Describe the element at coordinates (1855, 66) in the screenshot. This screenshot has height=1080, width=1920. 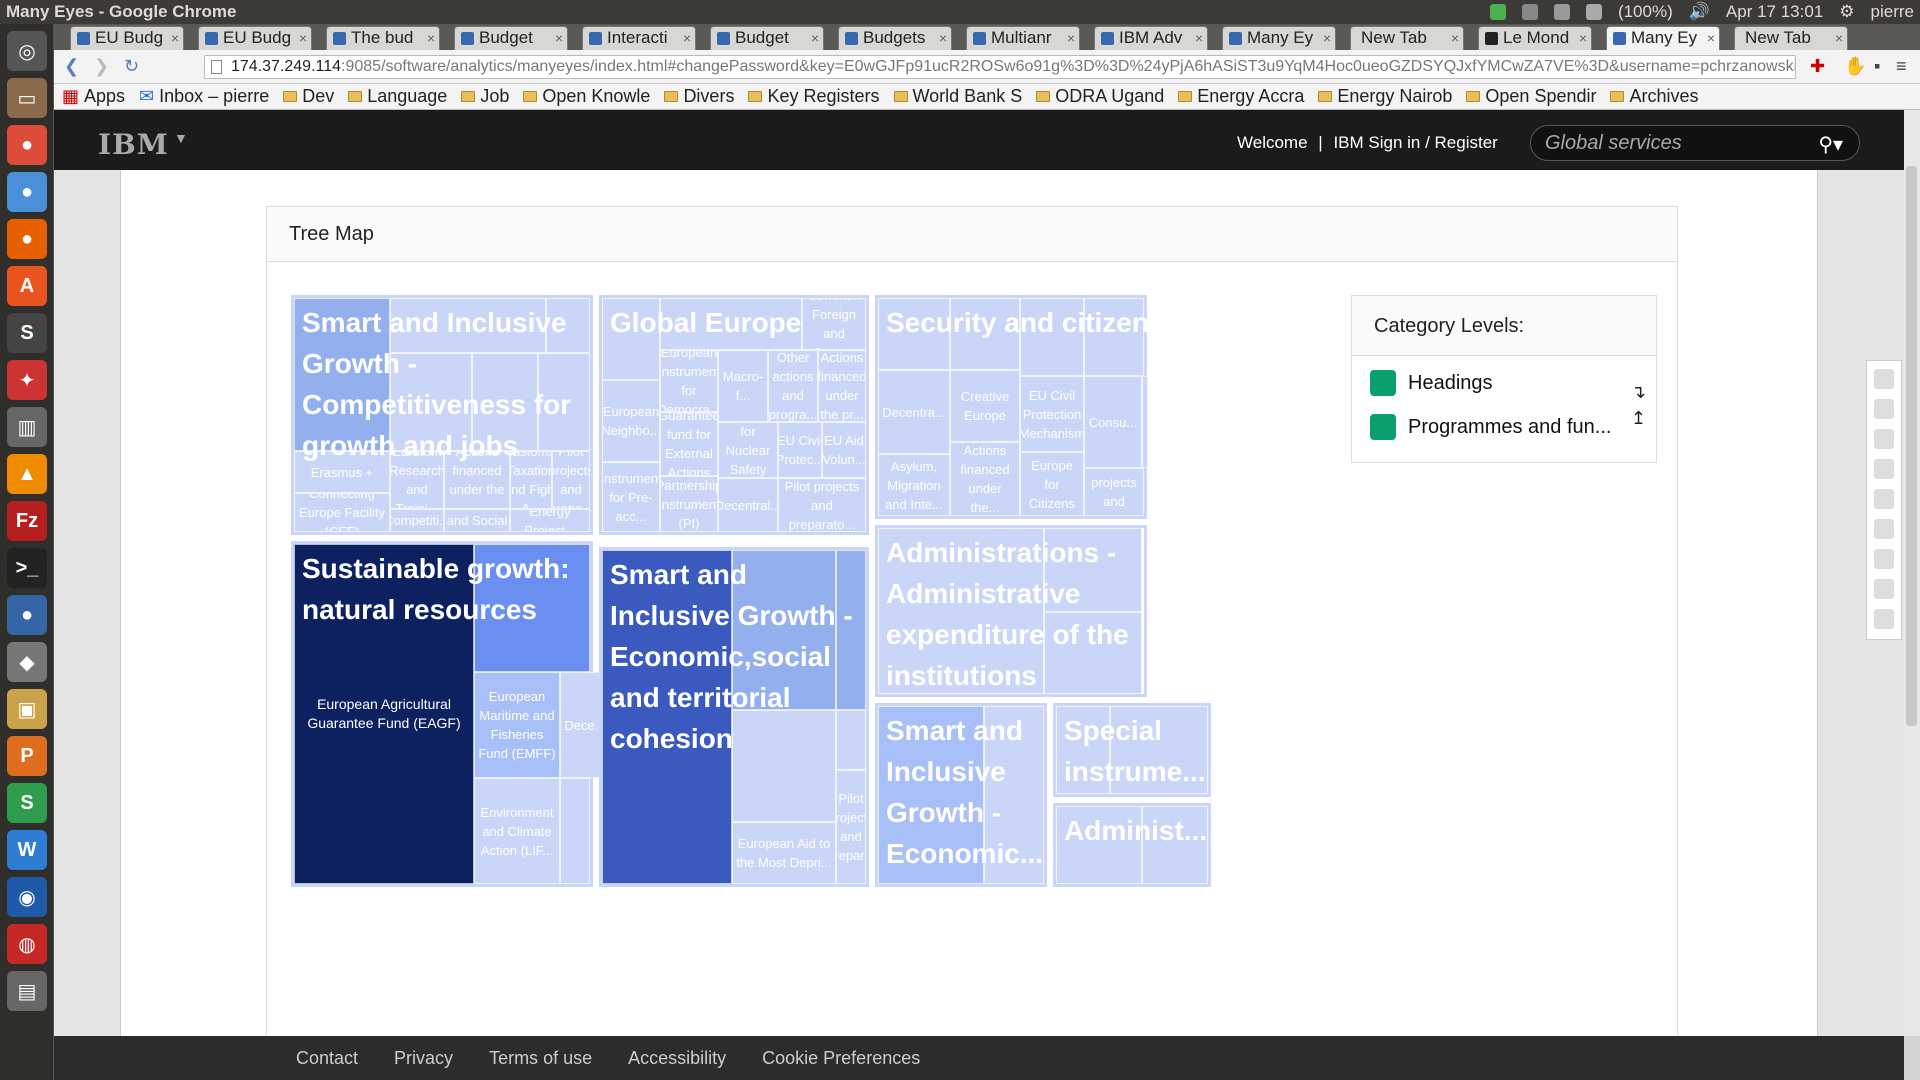
I see `puzzle-icon: ✋` at that location.